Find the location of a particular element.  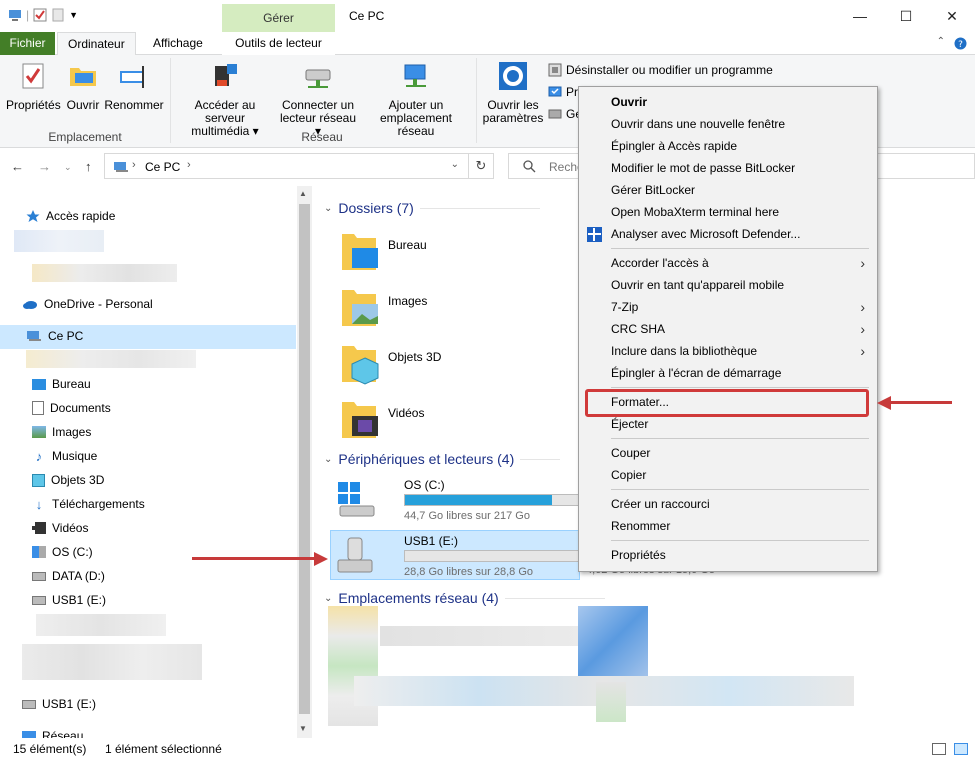

recent-locations-chevron-icon: ⌄ is located at coordinates (68, 167).